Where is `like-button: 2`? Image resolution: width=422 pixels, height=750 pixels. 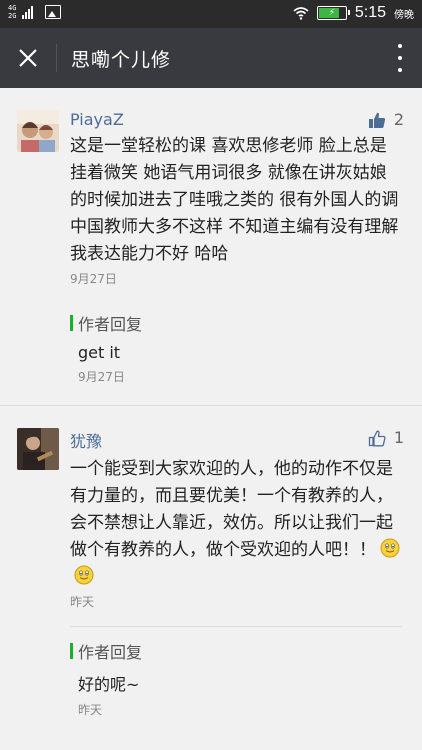 like-button: 2 is located at coordinates (386, 119).